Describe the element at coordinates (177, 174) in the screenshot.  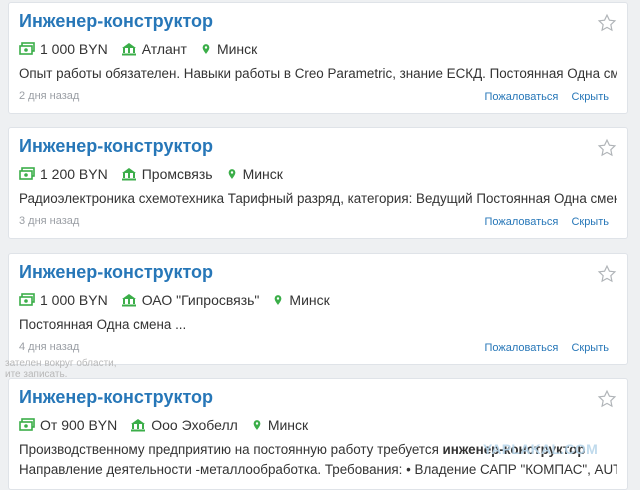
I see `company: Промсвязь` at that location.